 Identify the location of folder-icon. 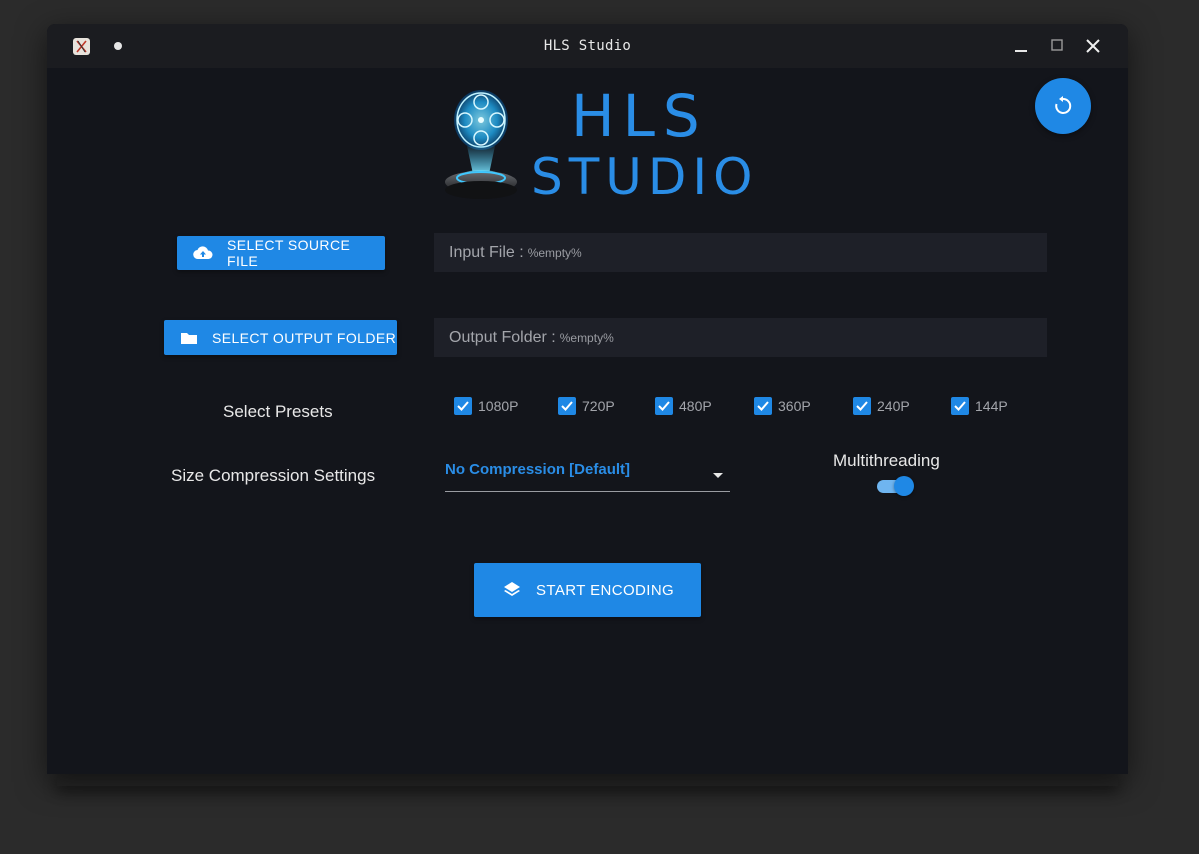
(189, 338).